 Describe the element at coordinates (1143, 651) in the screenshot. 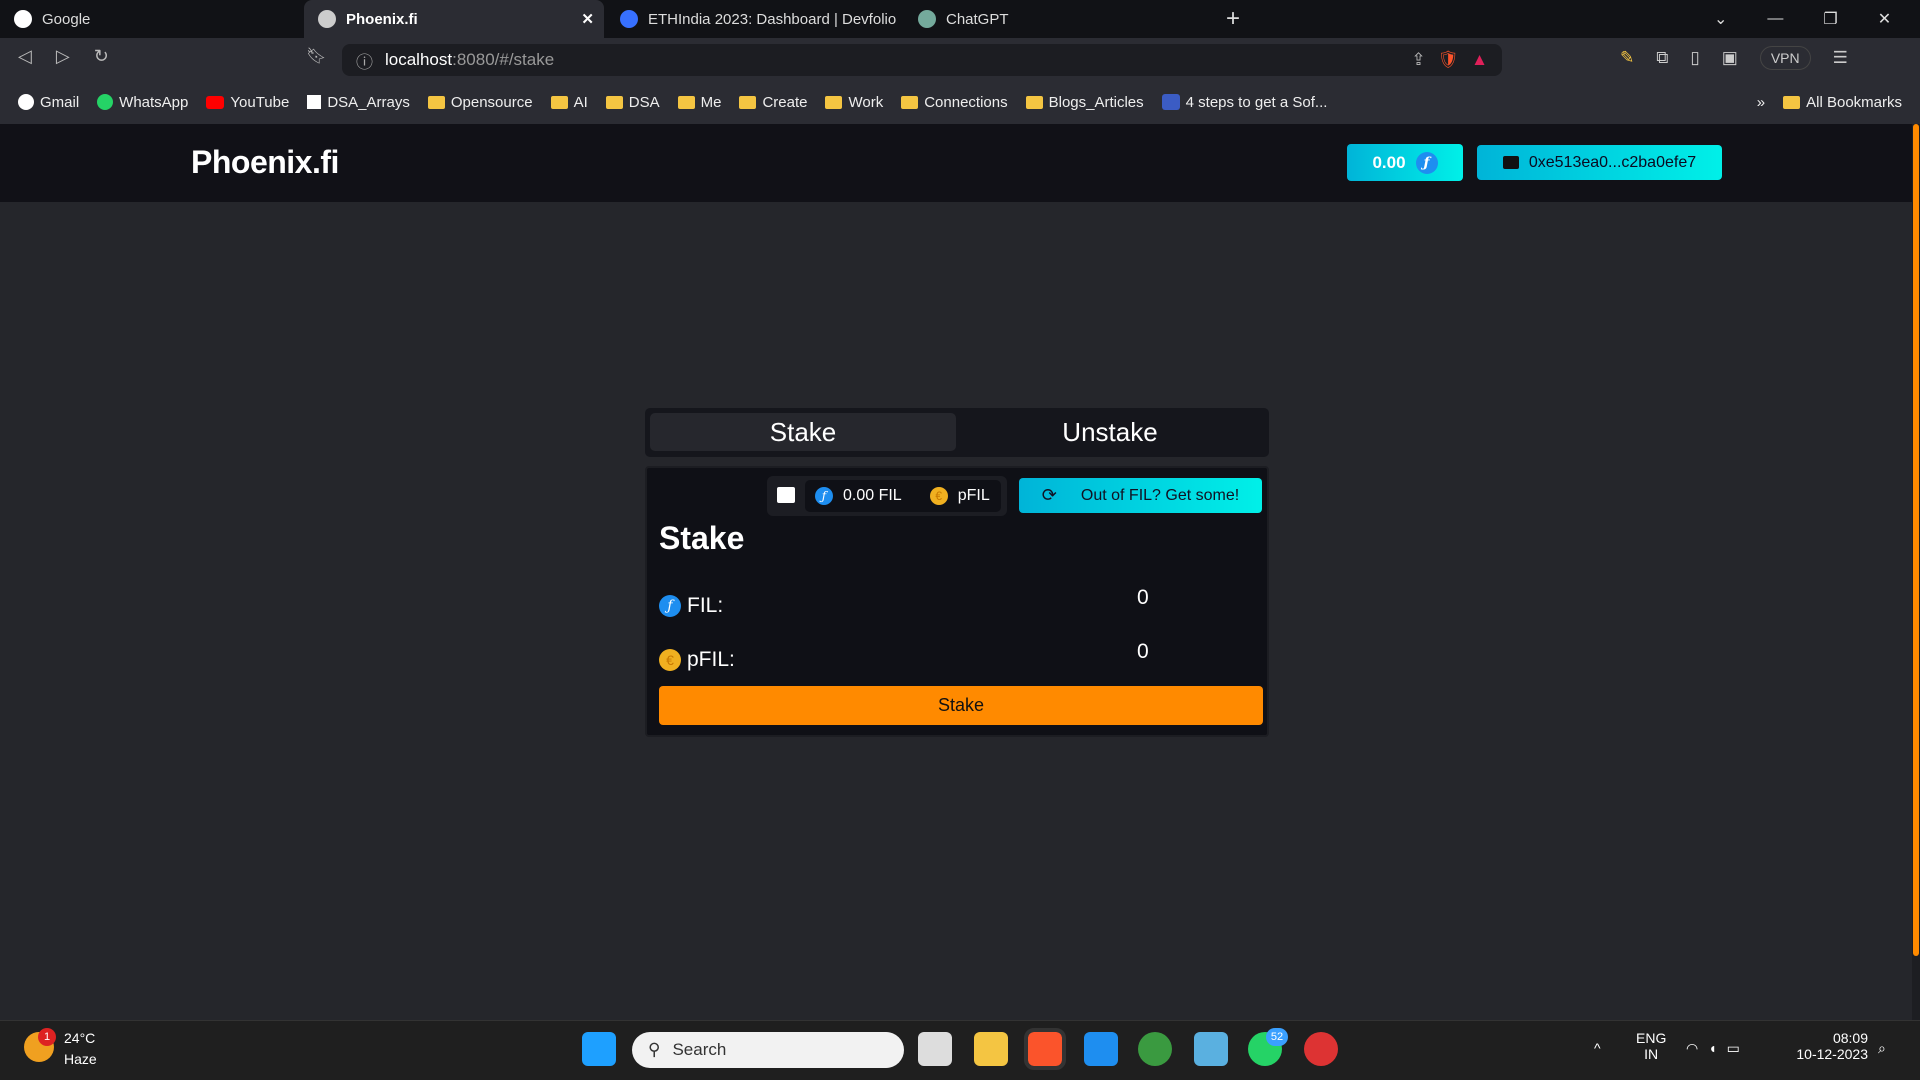

I see `pfil-amount-output: 0` at that location.